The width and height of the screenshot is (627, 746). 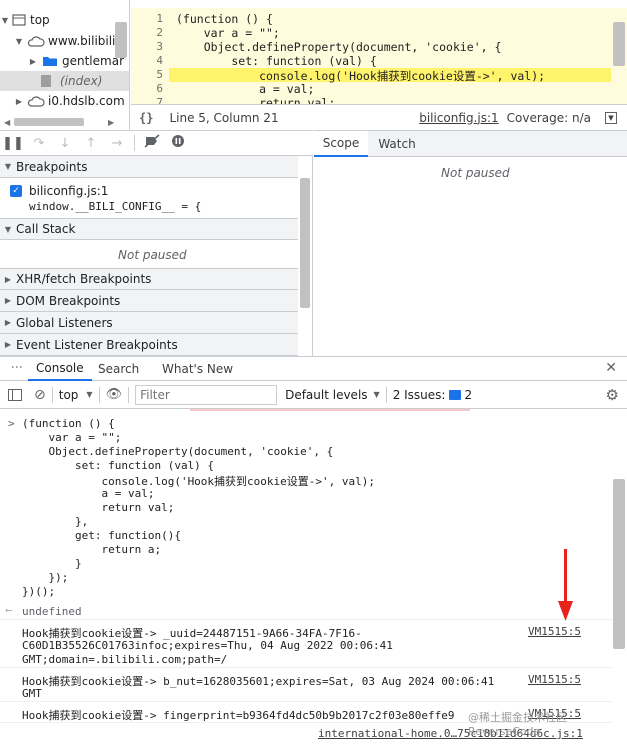 I want to click on clear-console-icon: ⊘, so click(x=40, y=395).